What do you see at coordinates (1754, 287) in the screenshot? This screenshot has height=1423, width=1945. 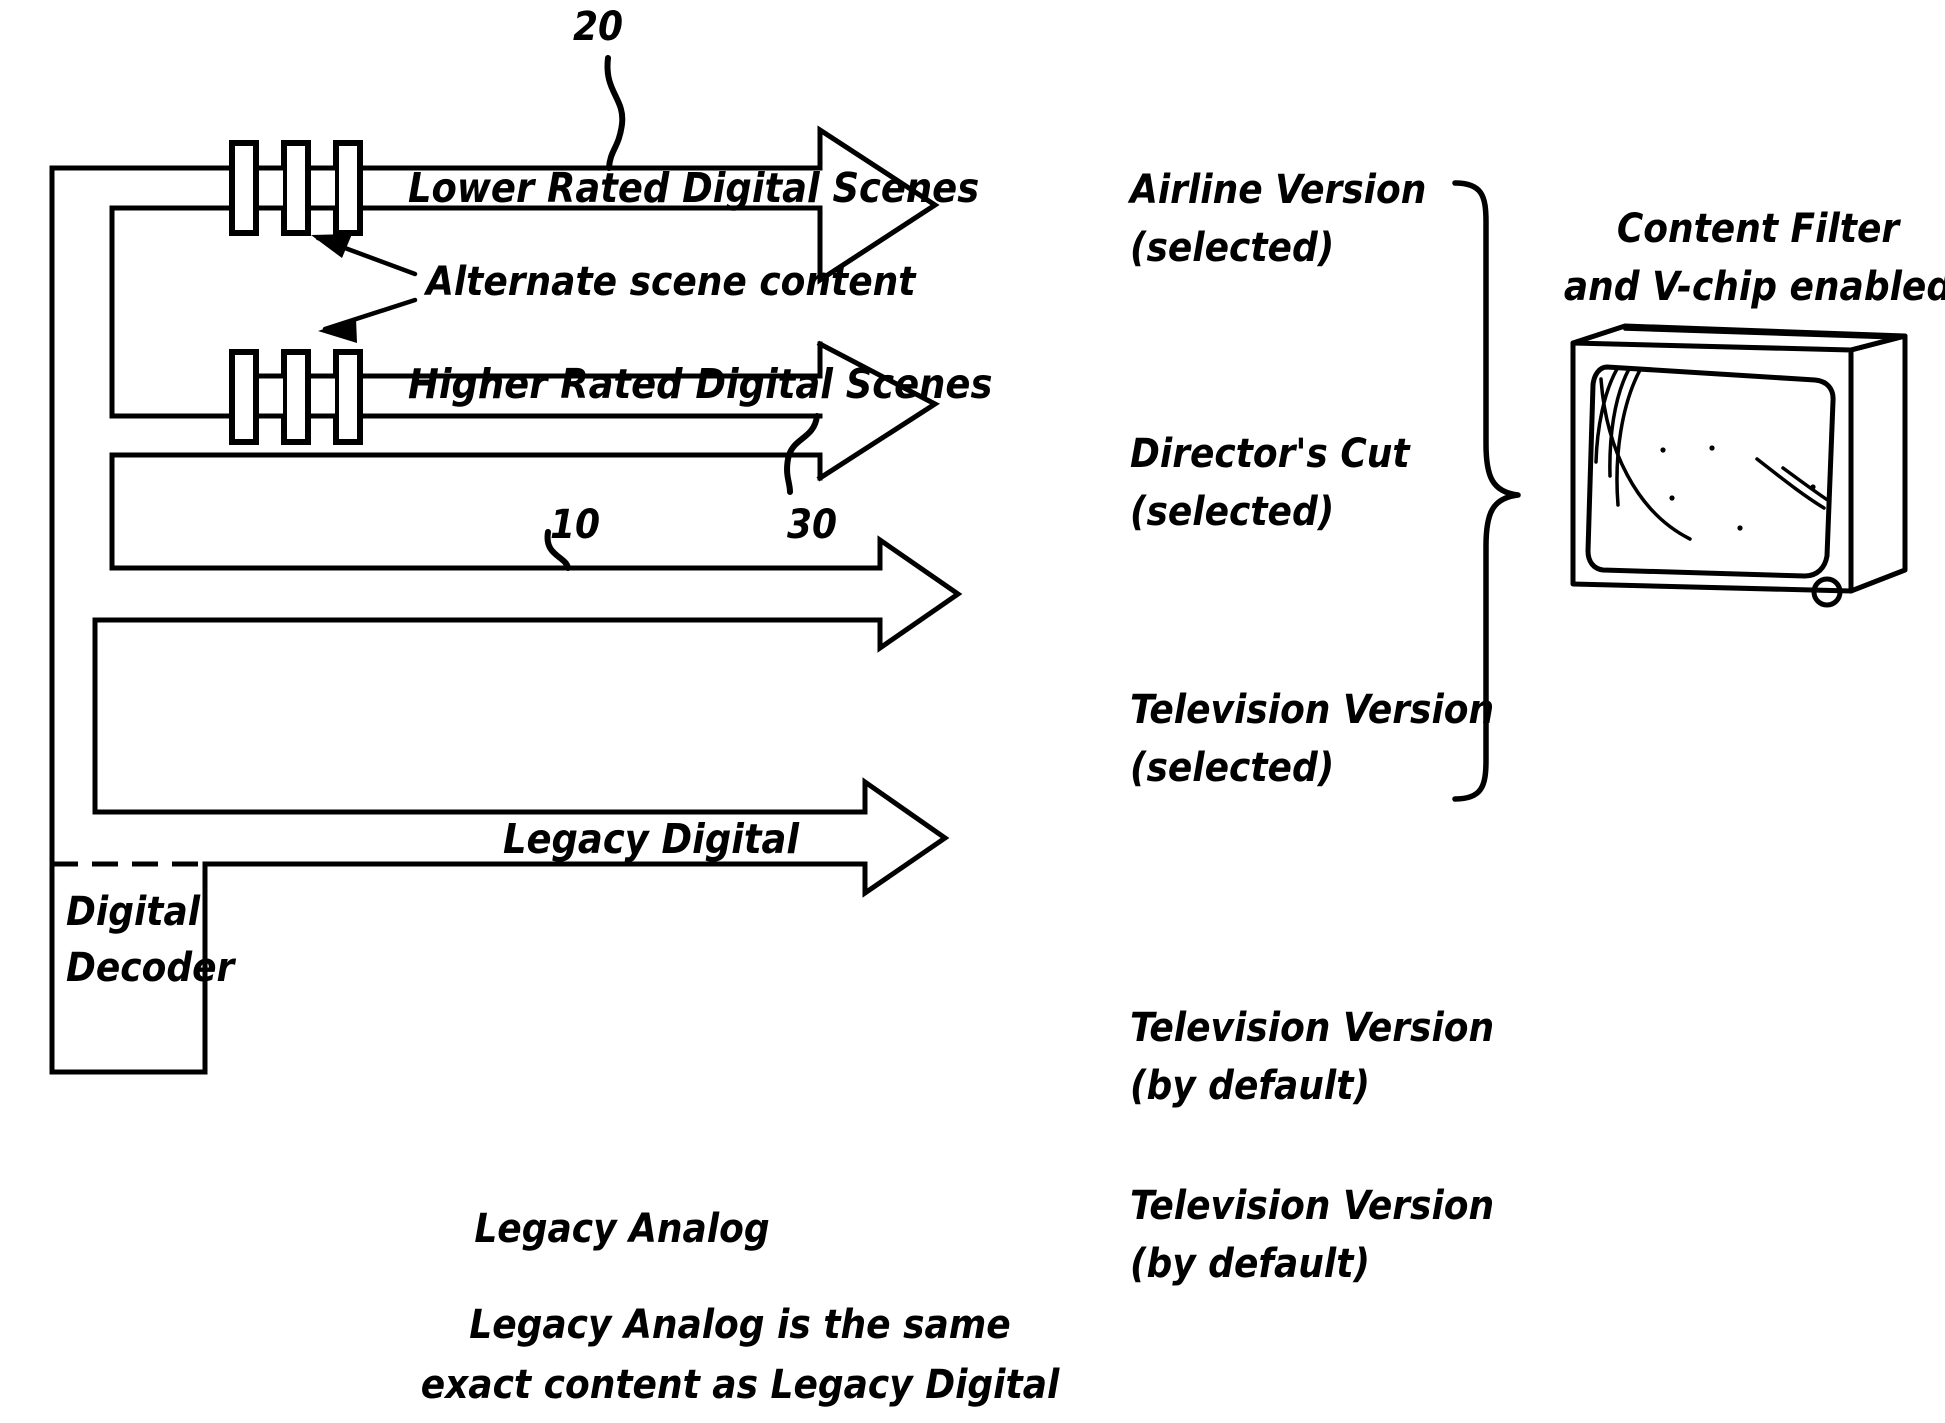 I see `tv-caption-line2: and V-chip enabled` at bounding box center [1754, 287].